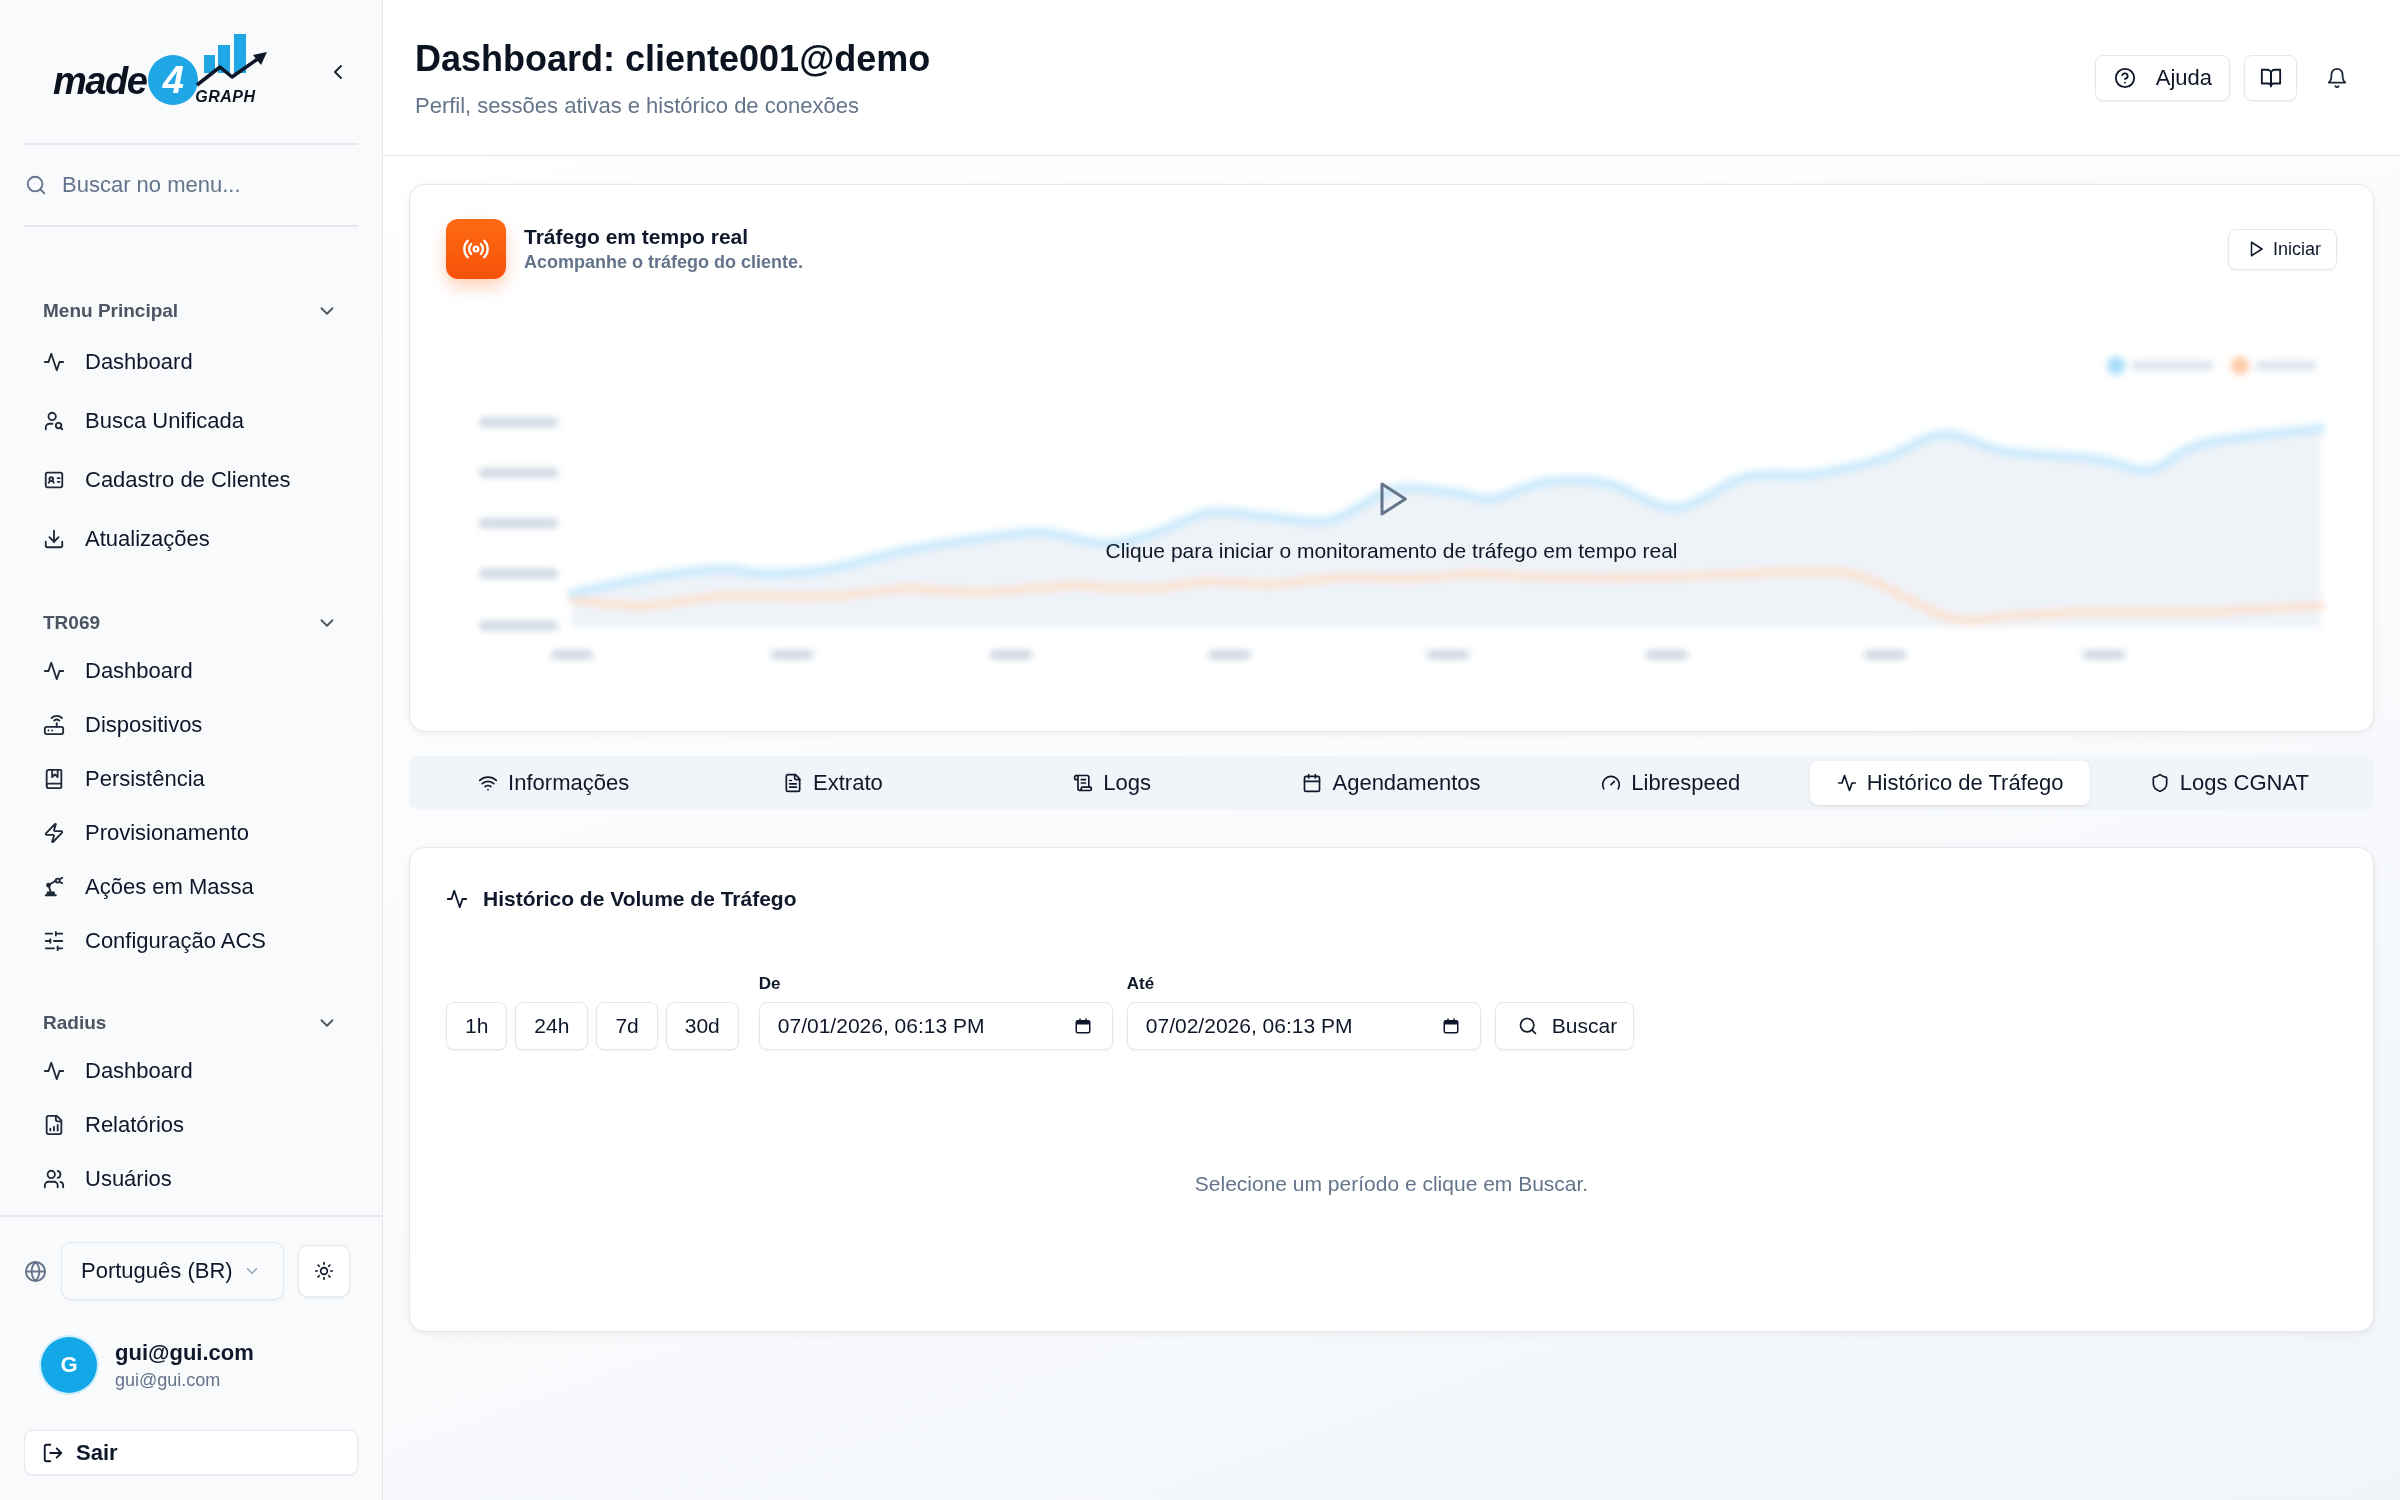 Image resolution: width=2400 pixels, height=1500 pixels. I want to click on range-preset-button: 30d, so click(702, 1026).